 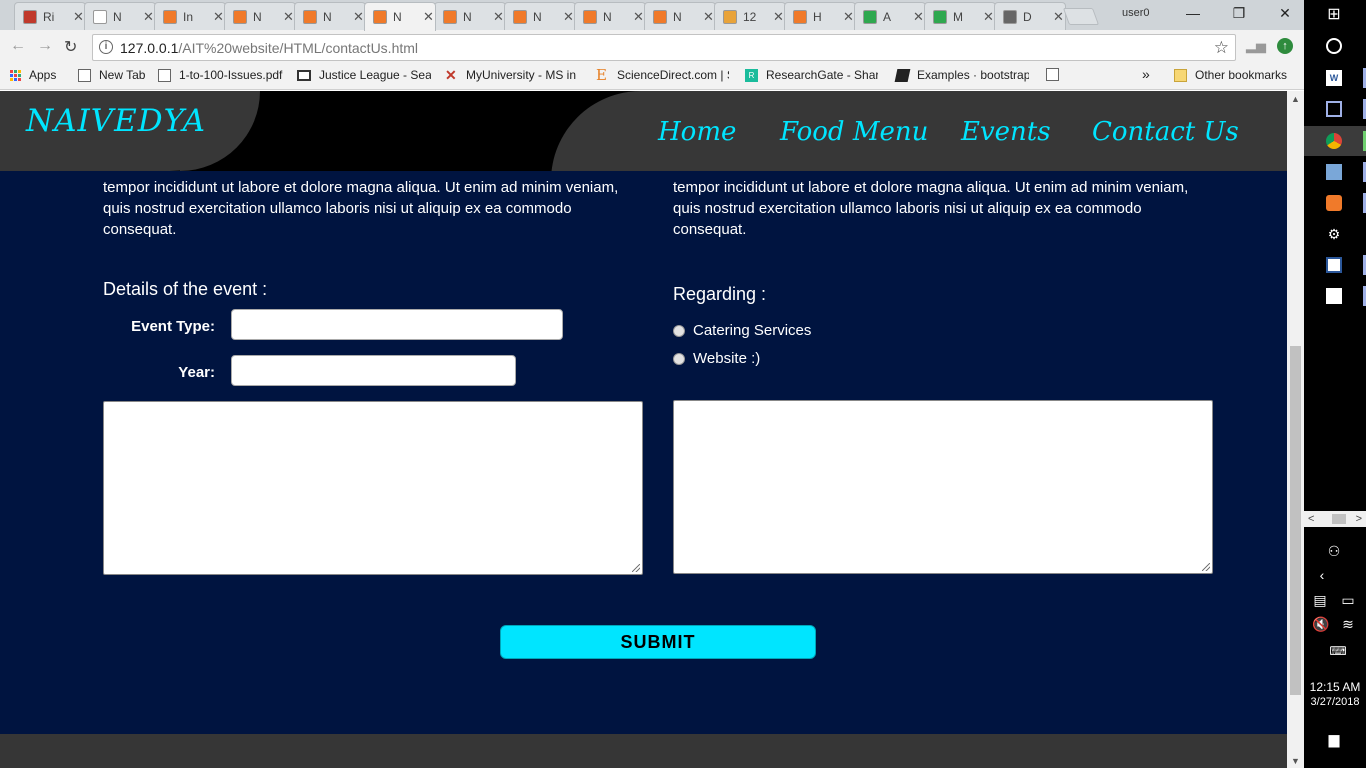 What do you see at coordinates (1334, 15) in the screenshot?
I see `windows-start-icon: ⊞` at bounding box center [1334, 15].